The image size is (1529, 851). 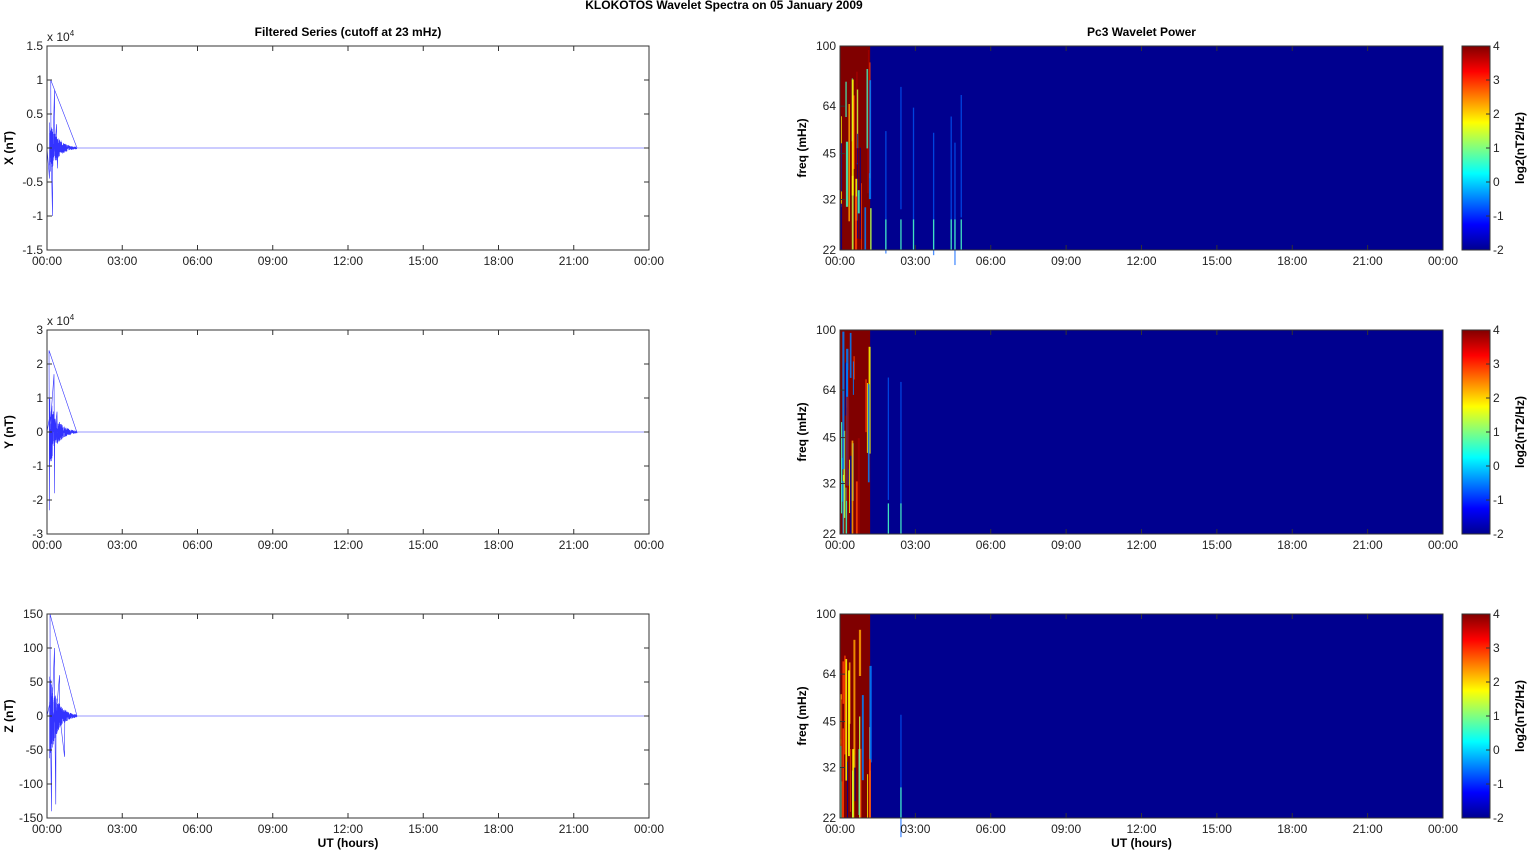 What do you see at coordinates (32, 182) in the screenshot?
I see `y-tick-label: -0.5` at bounding box center [32, 182].